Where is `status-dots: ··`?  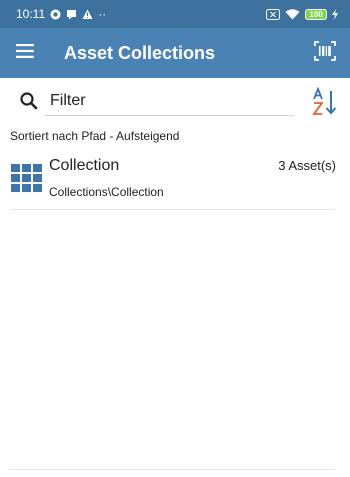 status-dots: ·· is located at coordinates (102, 14).